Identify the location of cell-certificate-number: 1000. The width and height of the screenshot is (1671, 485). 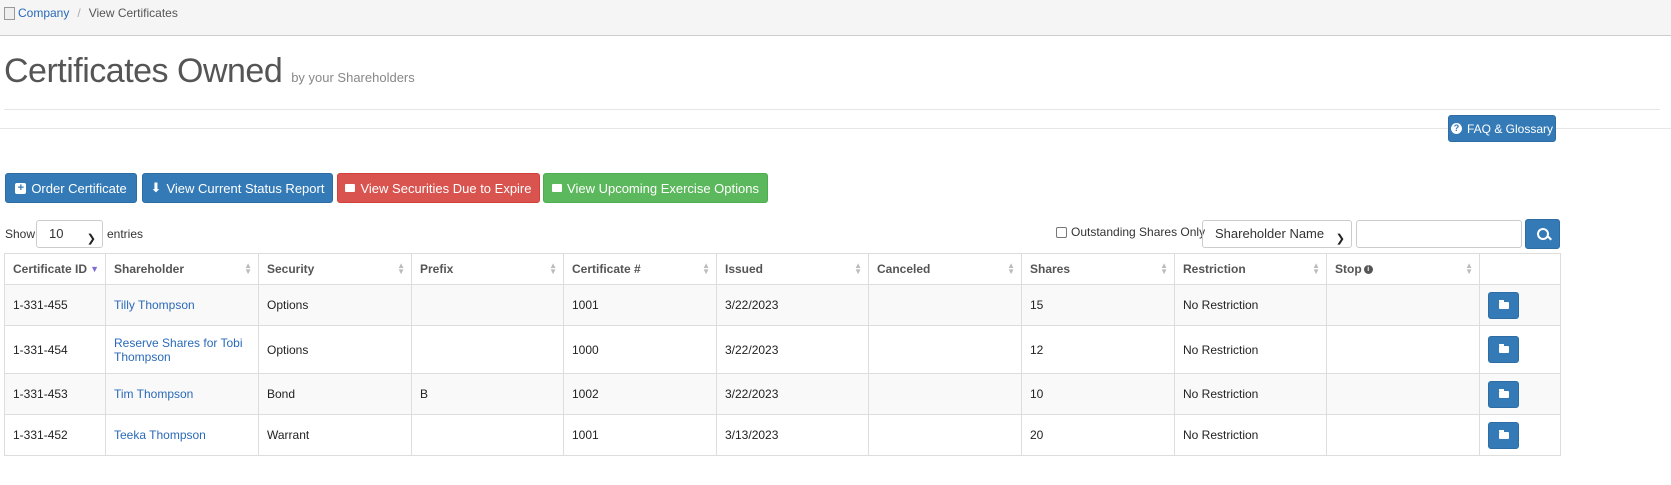
(640, 349).